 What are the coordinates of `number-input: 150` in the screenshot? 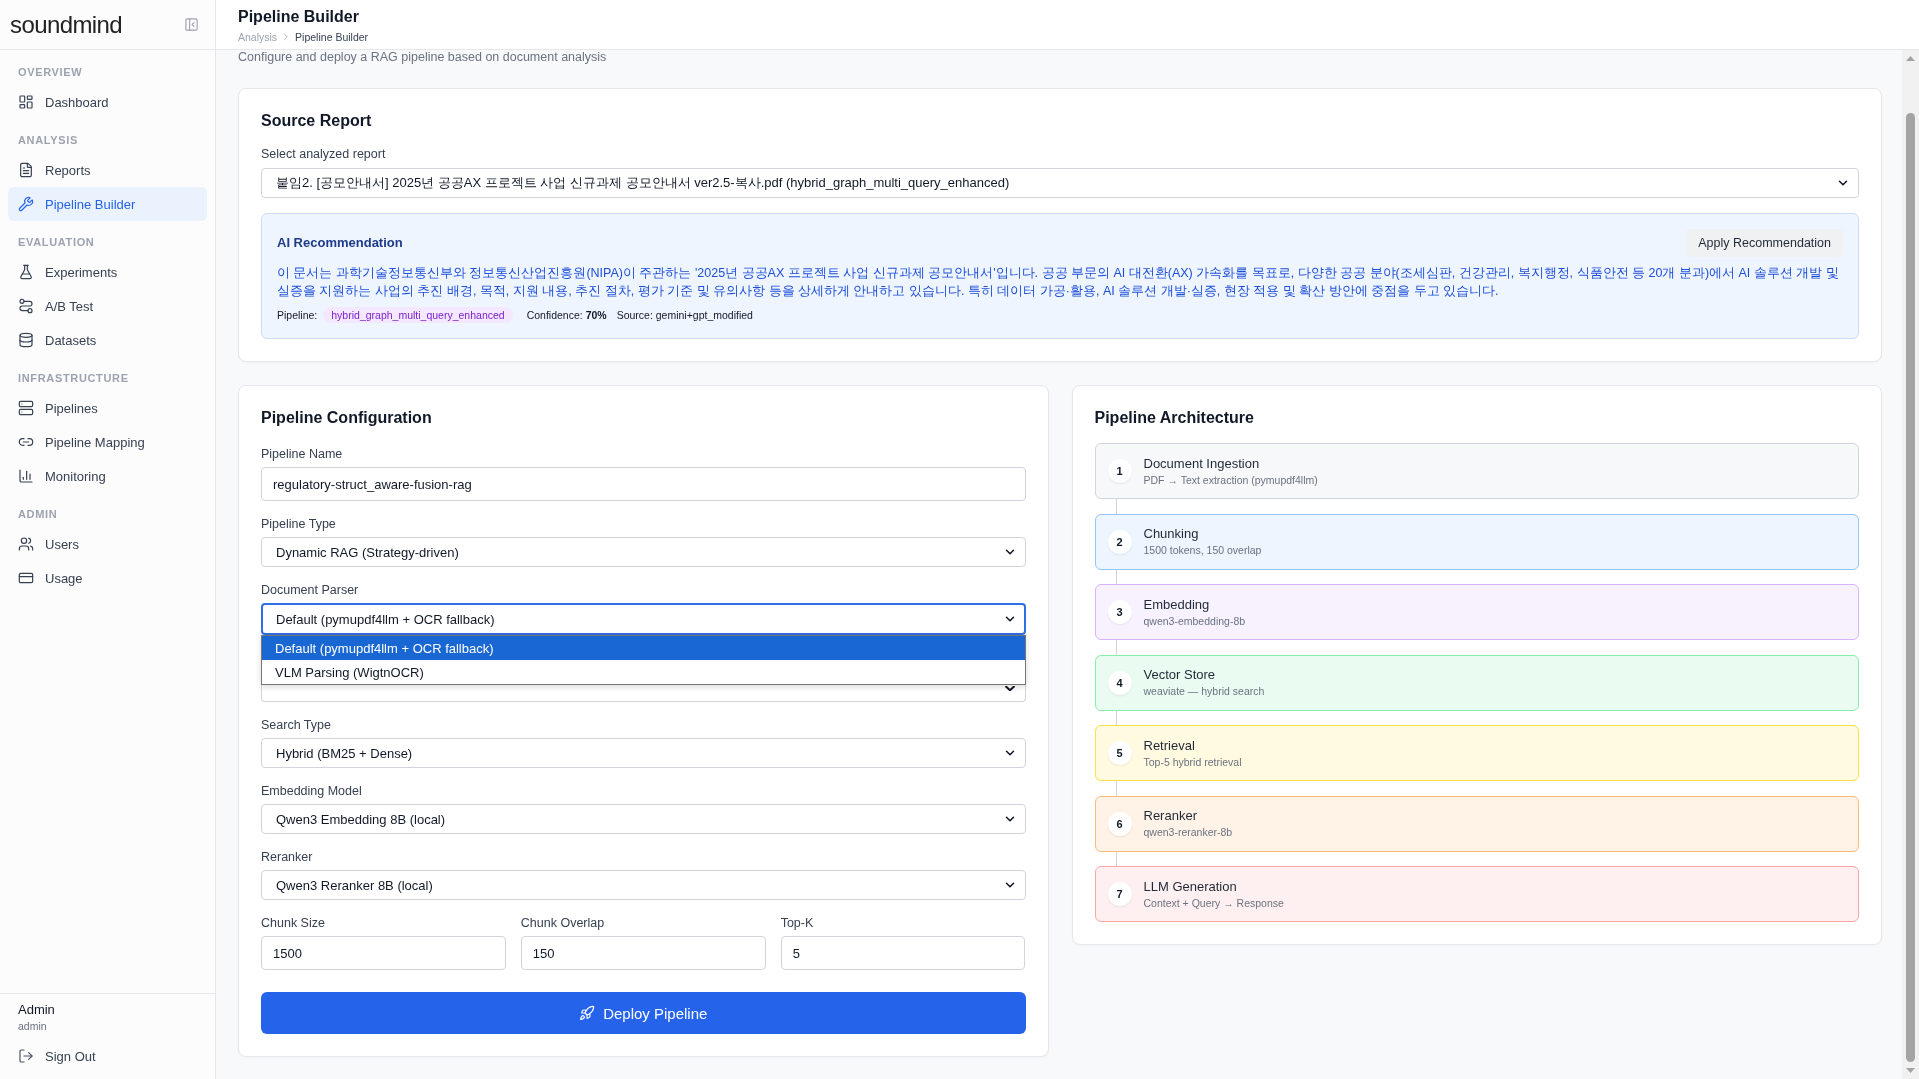 It's located at (643, 953).